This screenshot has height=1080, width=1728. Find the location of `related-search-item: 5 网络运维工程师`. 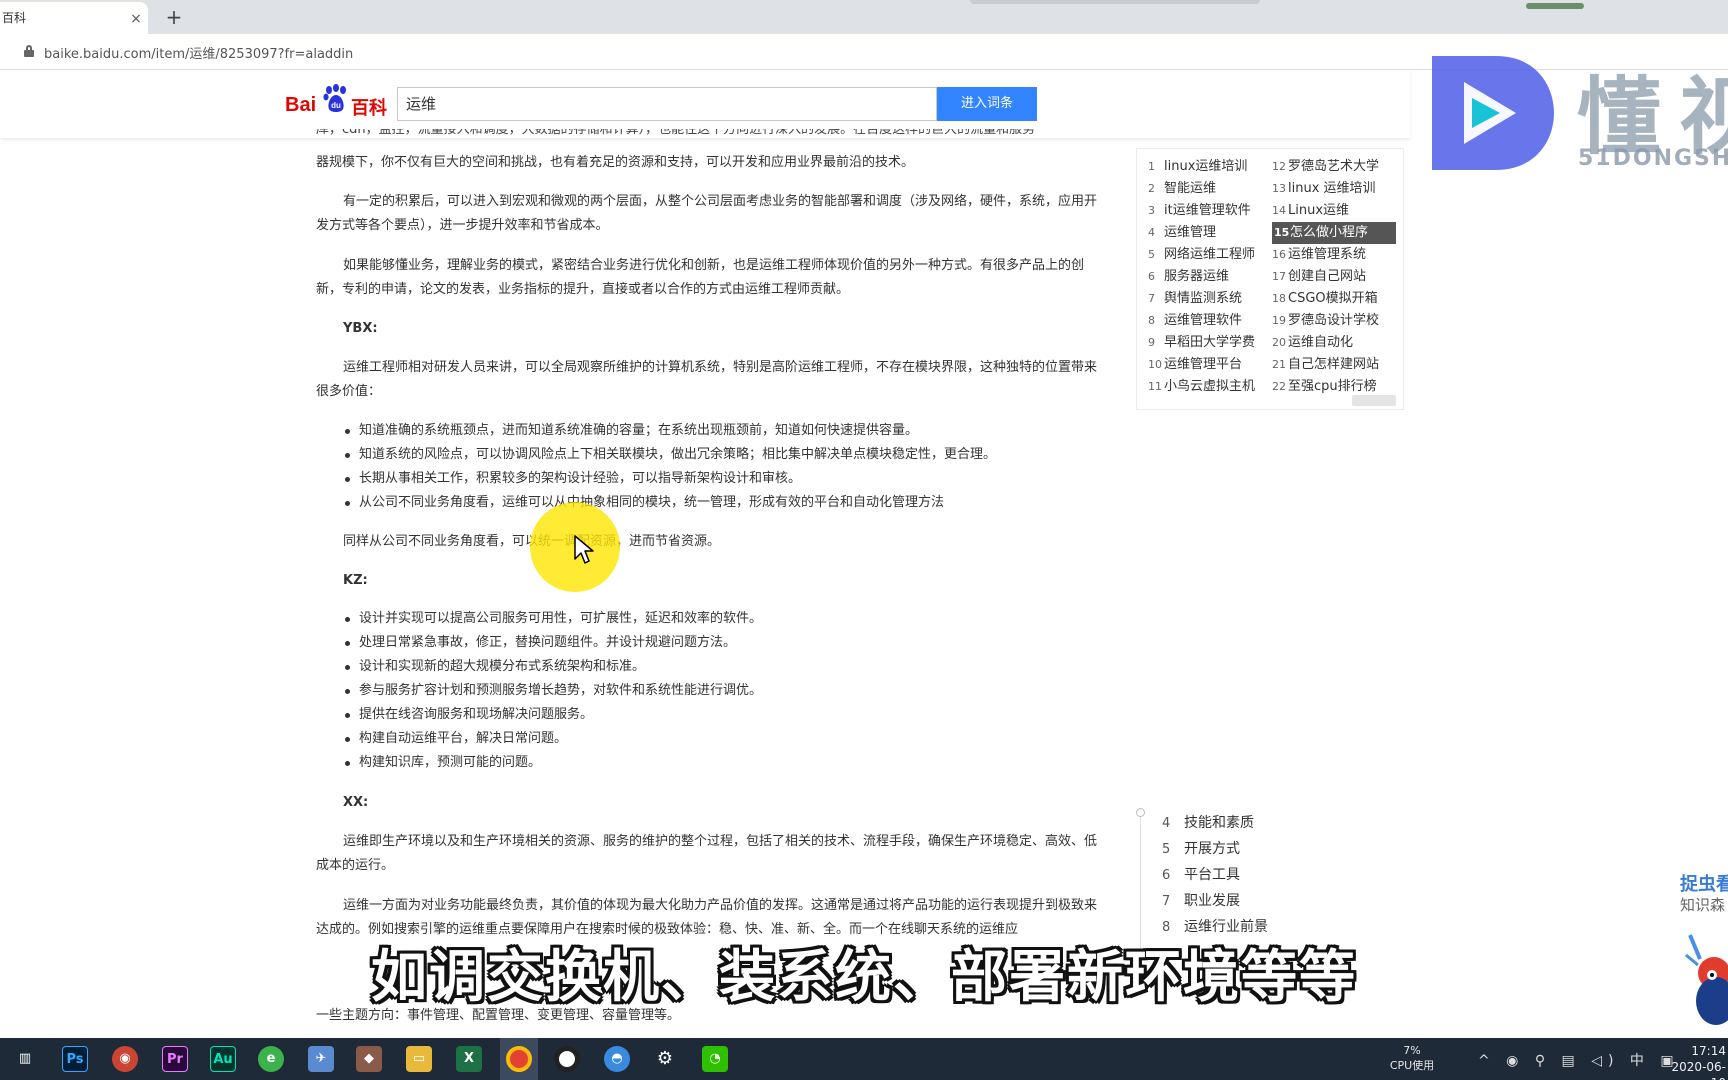

related-search-item: 5 网络运维工程师 is located at coordinates (1201, 255).